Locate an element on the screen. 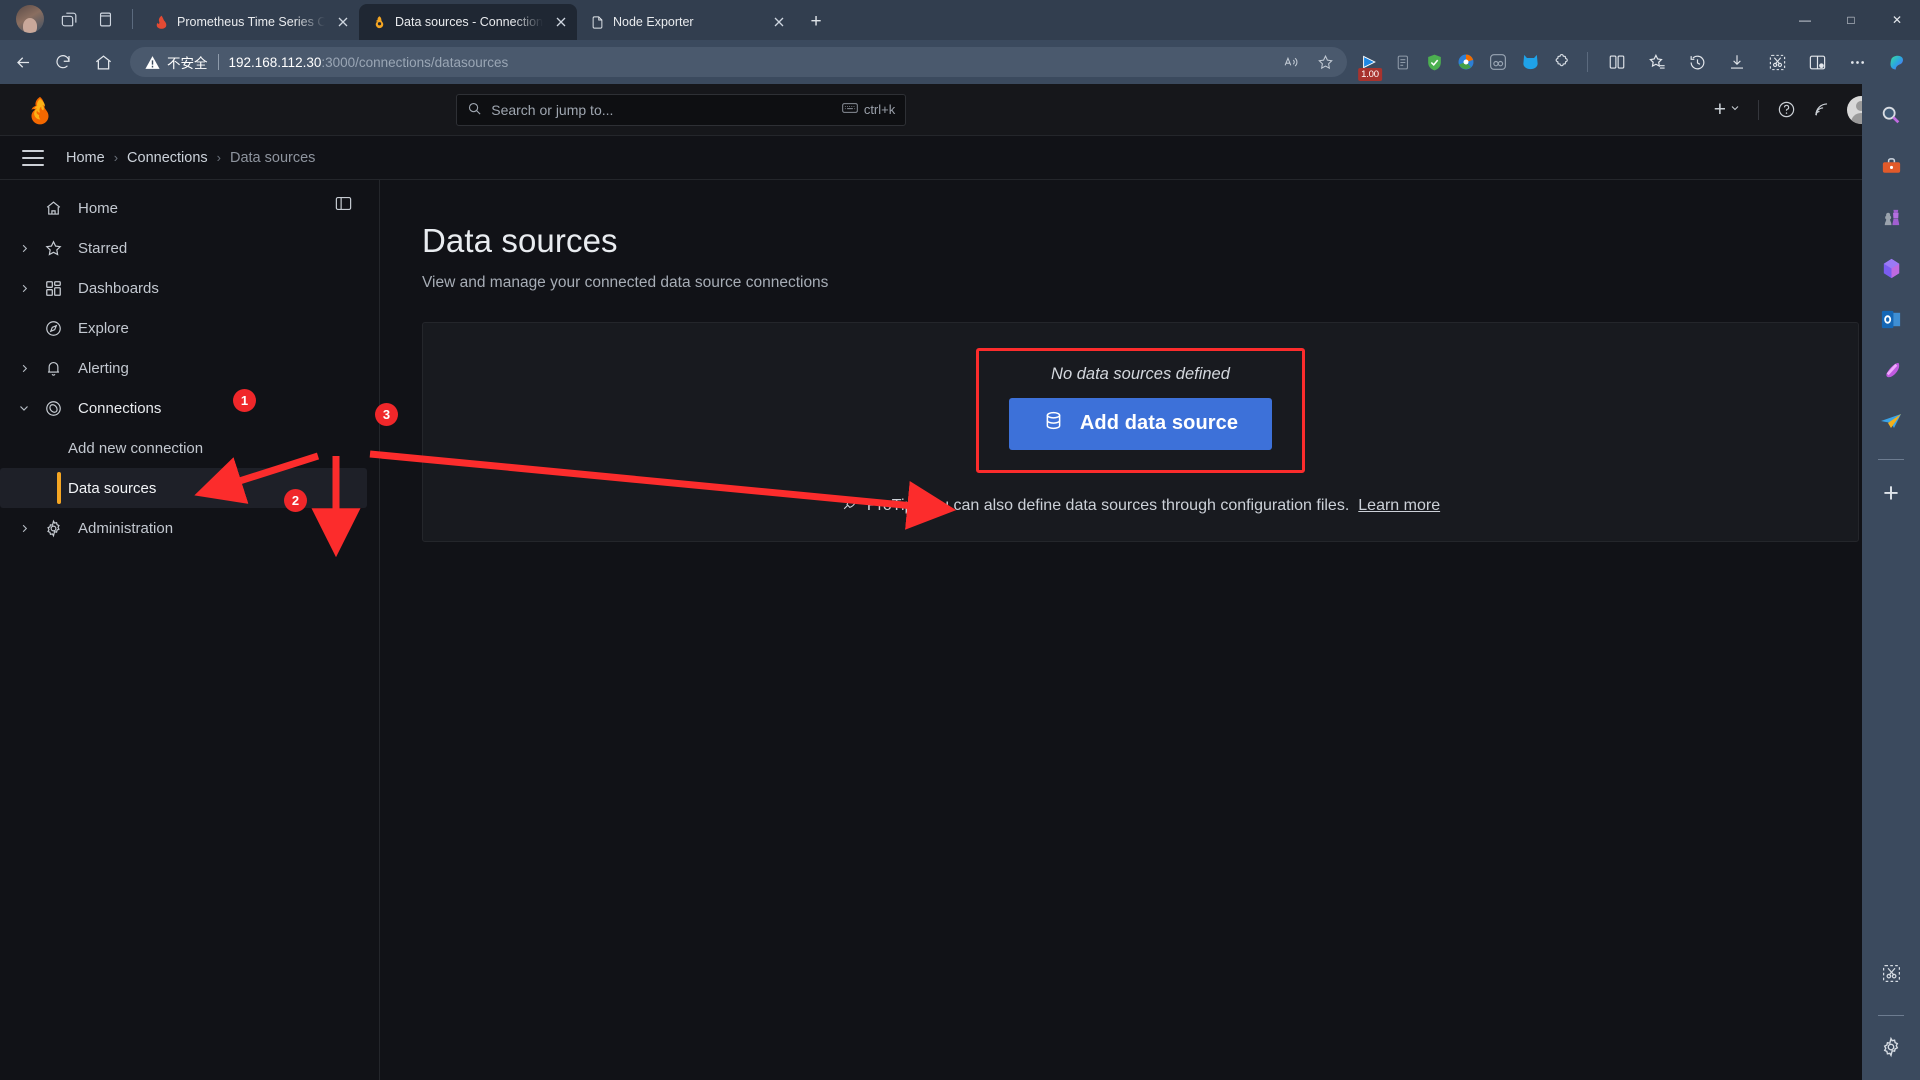  snip-tool-icon is located at coordinates (1891, 973).